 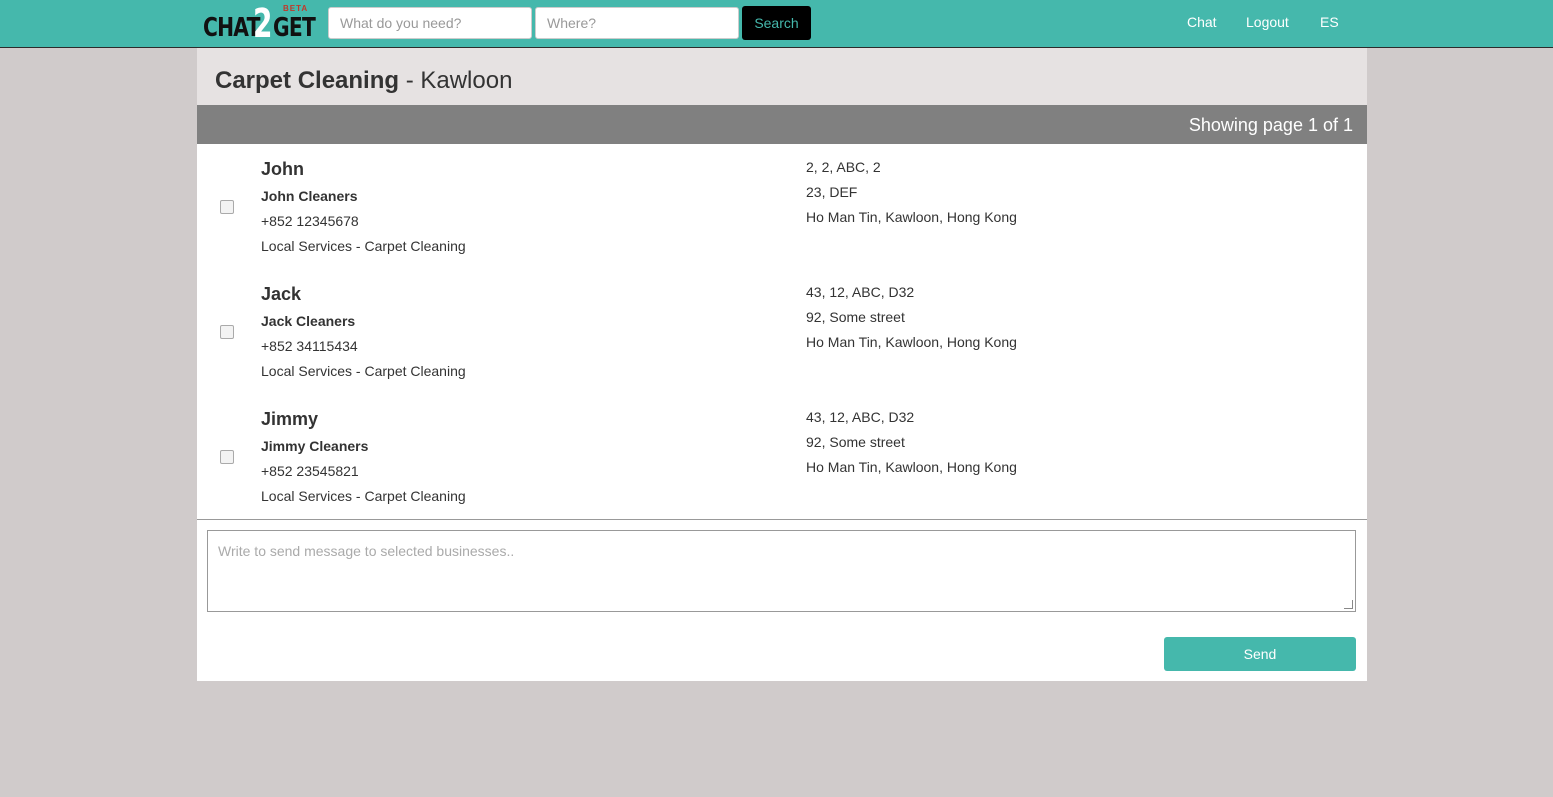 I want to click on search-button: Search, so click(x=776, y=23).